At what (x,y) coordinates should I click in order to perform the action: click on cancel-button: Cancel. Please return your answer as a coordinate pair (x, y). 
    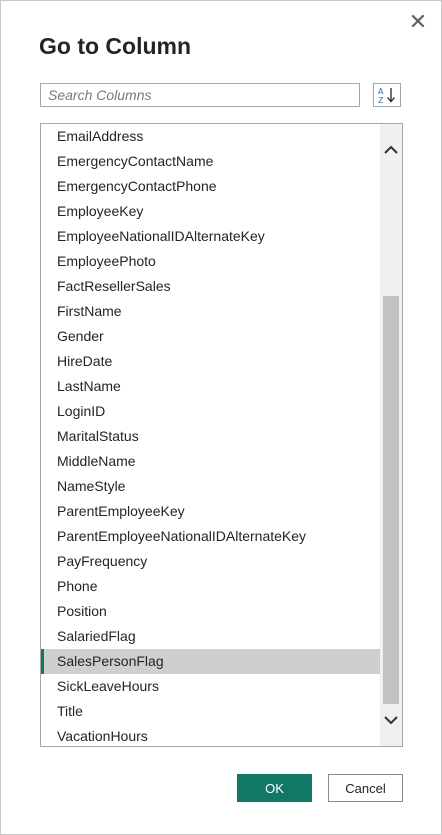
    Looking at the image, I should click on (365, 788).